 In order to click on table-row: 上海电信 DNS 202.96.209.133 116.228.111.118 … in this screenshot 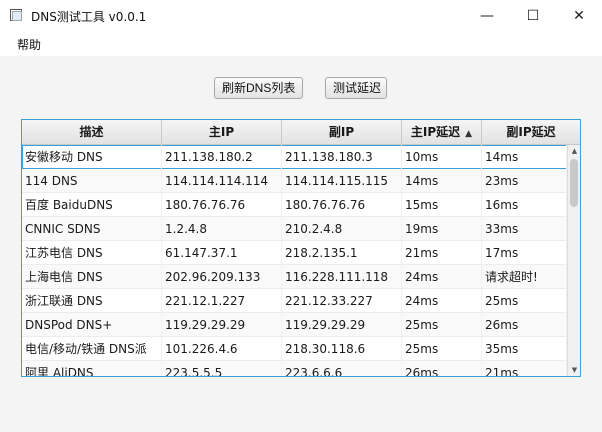, I will do `click(294, 277)`.